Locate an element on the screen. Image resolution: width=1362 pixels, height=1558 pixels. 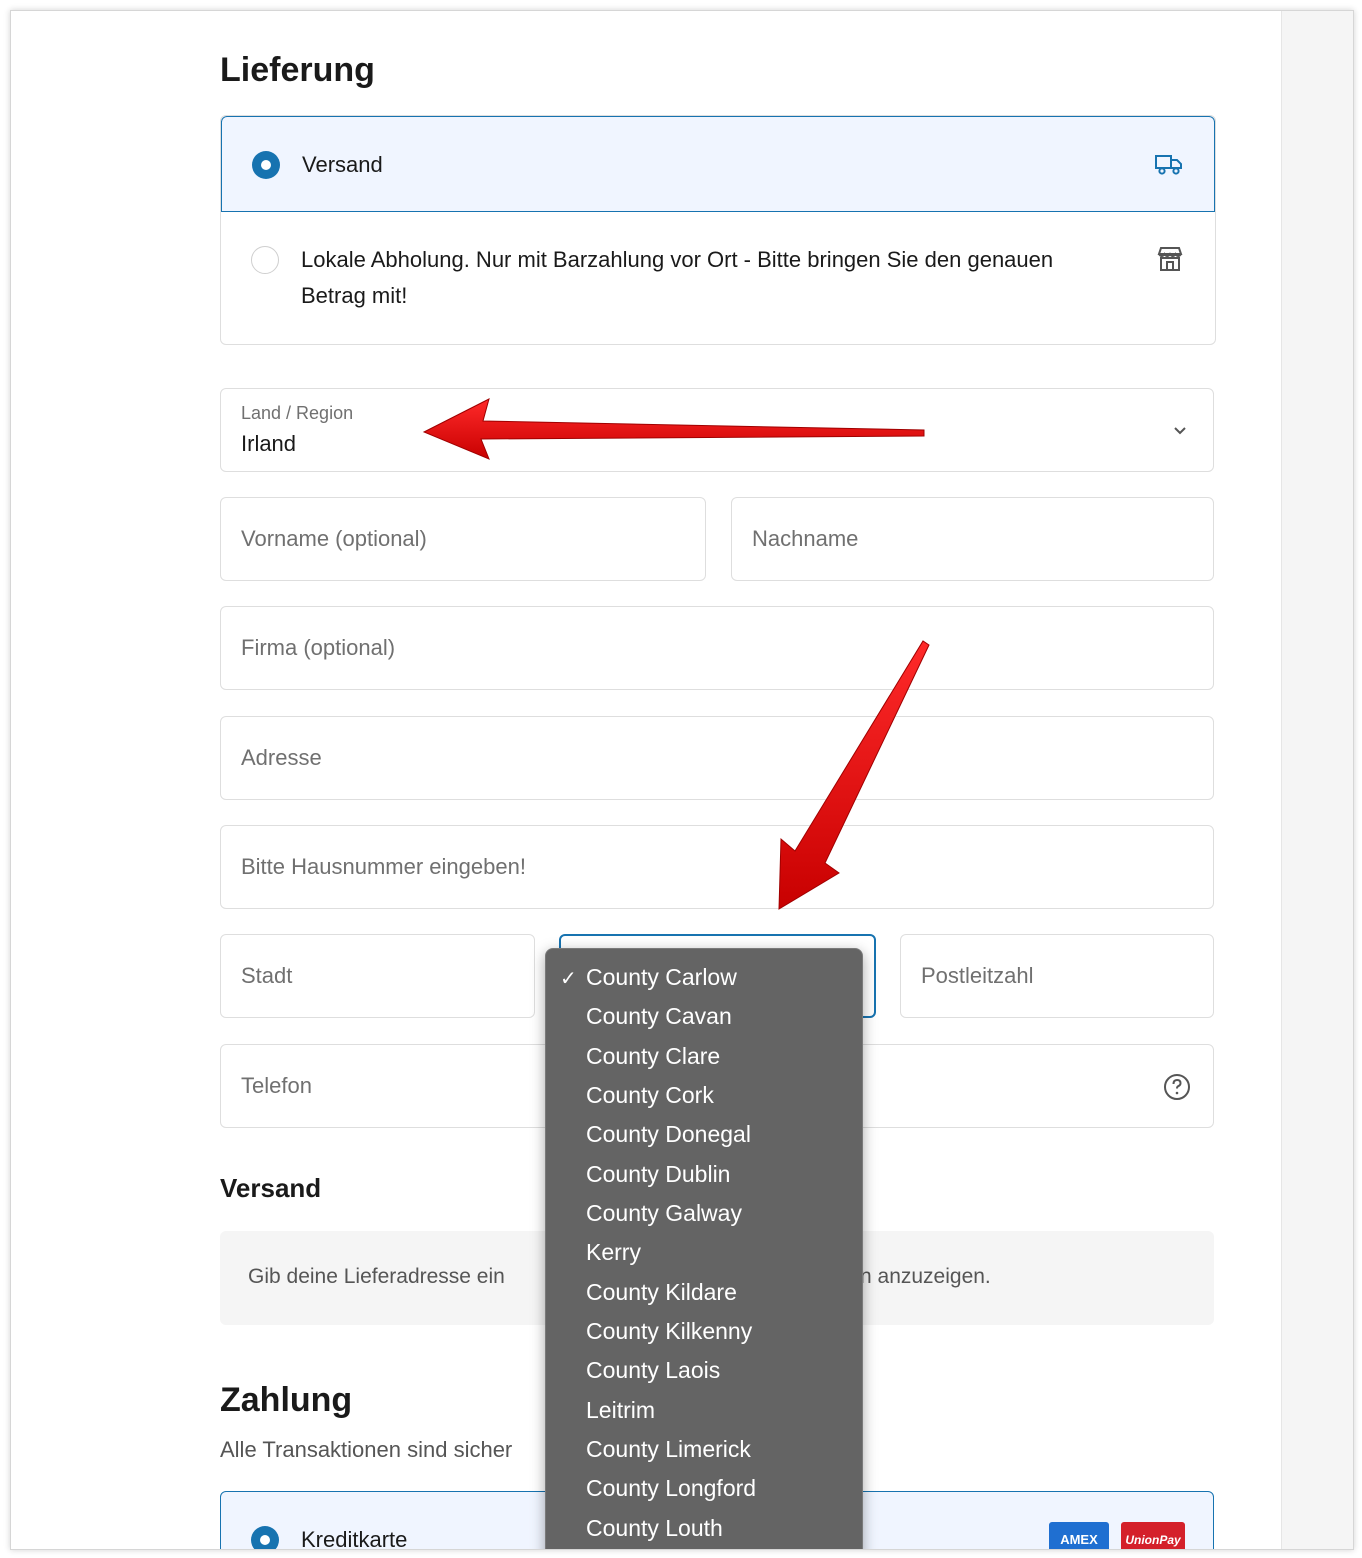
county-option: County Cavan is located at coordinates (659, 1016).